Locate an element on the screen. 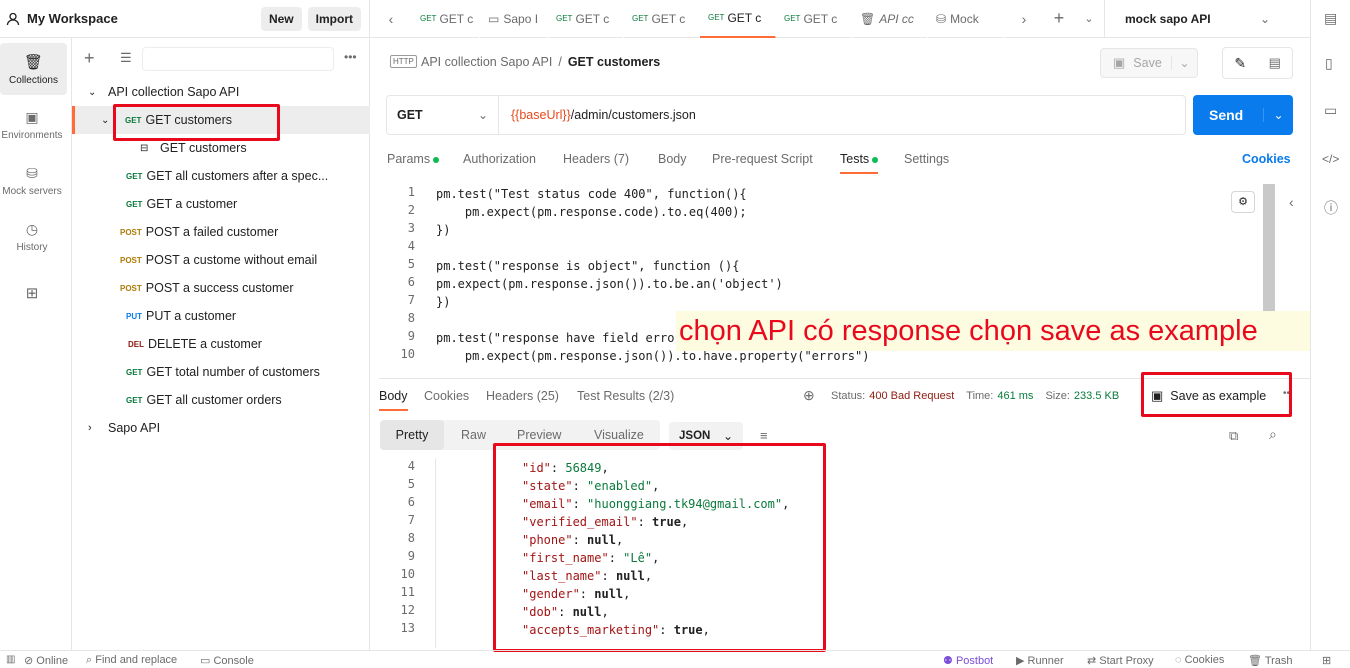  line-number: 12 is located at coordinates (407, 610).